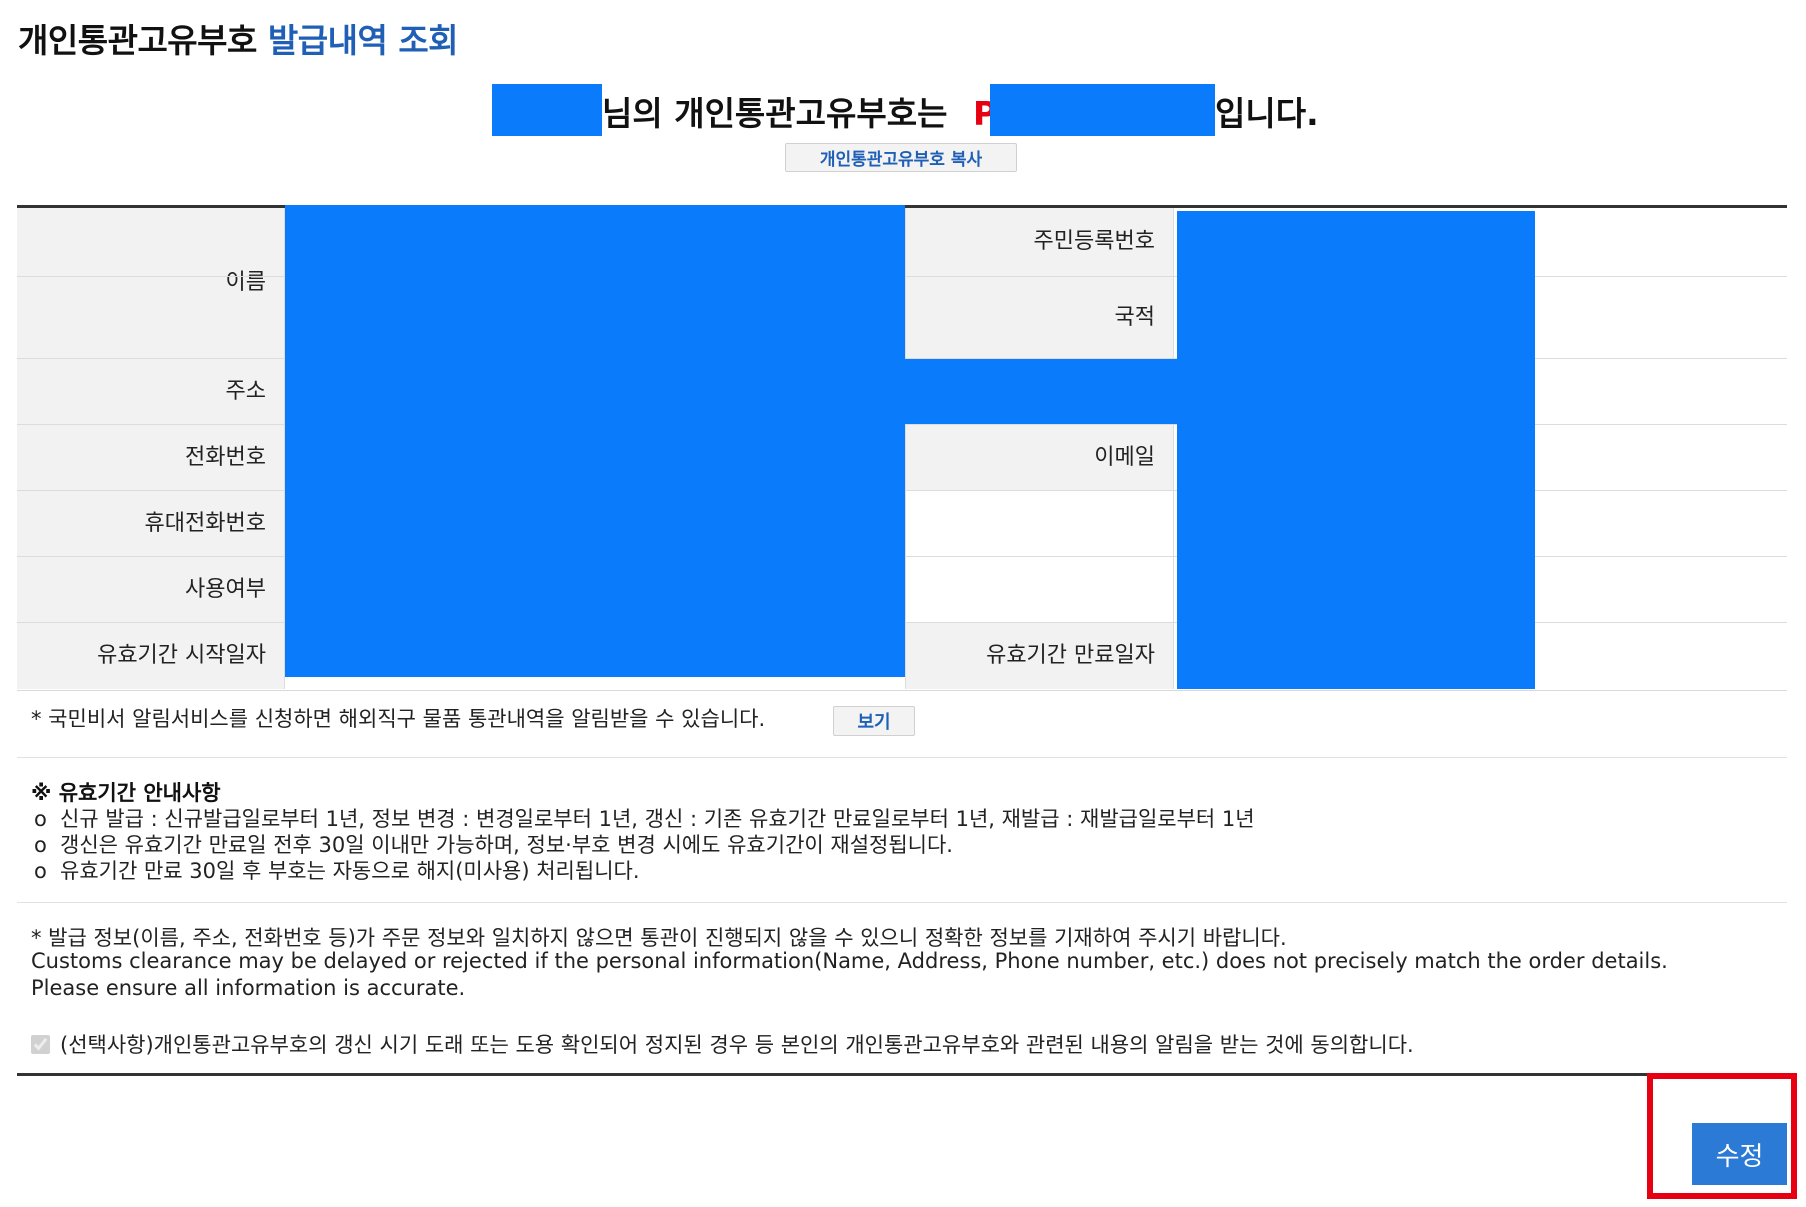 The width and height of the screenshot is (1806, 1207). What do you see at coordinates (547, 110) in the screenshot?
I see `redacted-user-name` at bounding box center [547, 110].